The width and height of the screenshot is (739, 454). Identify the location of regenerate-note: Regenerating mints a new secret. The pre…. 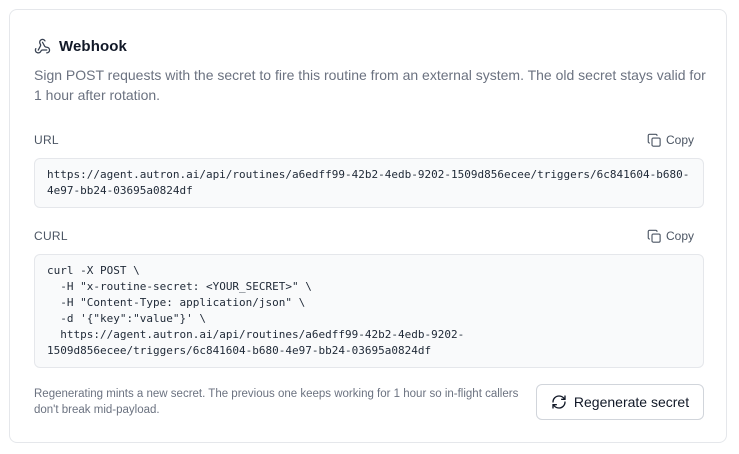
(276, 402).